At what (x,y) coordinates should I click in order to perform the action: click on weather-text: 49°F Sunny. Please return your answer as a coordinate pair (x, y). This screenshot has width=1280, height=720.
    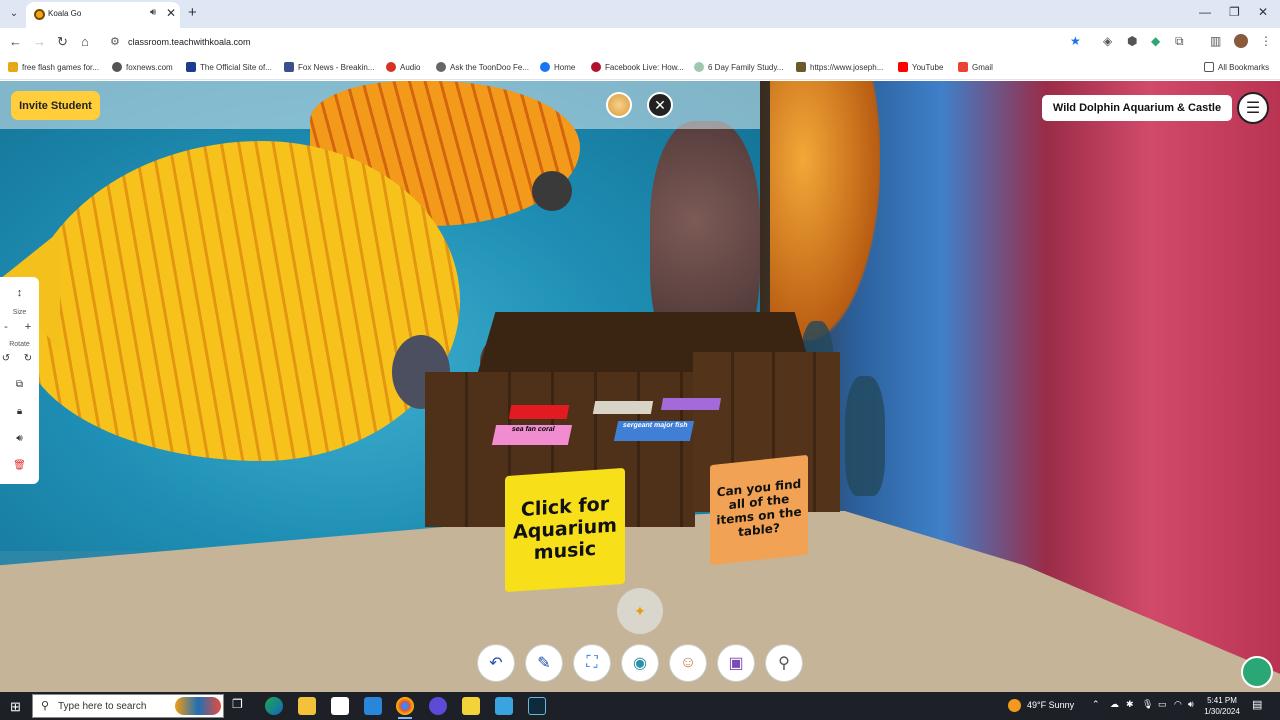
    Looking at the image, I should click on (1050, 705).